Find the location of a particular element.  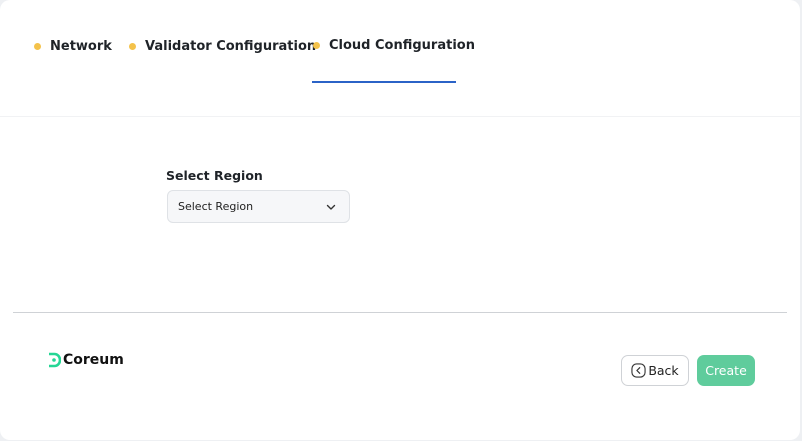

brand-logo: Coreum is located at coordinates (85, 360).